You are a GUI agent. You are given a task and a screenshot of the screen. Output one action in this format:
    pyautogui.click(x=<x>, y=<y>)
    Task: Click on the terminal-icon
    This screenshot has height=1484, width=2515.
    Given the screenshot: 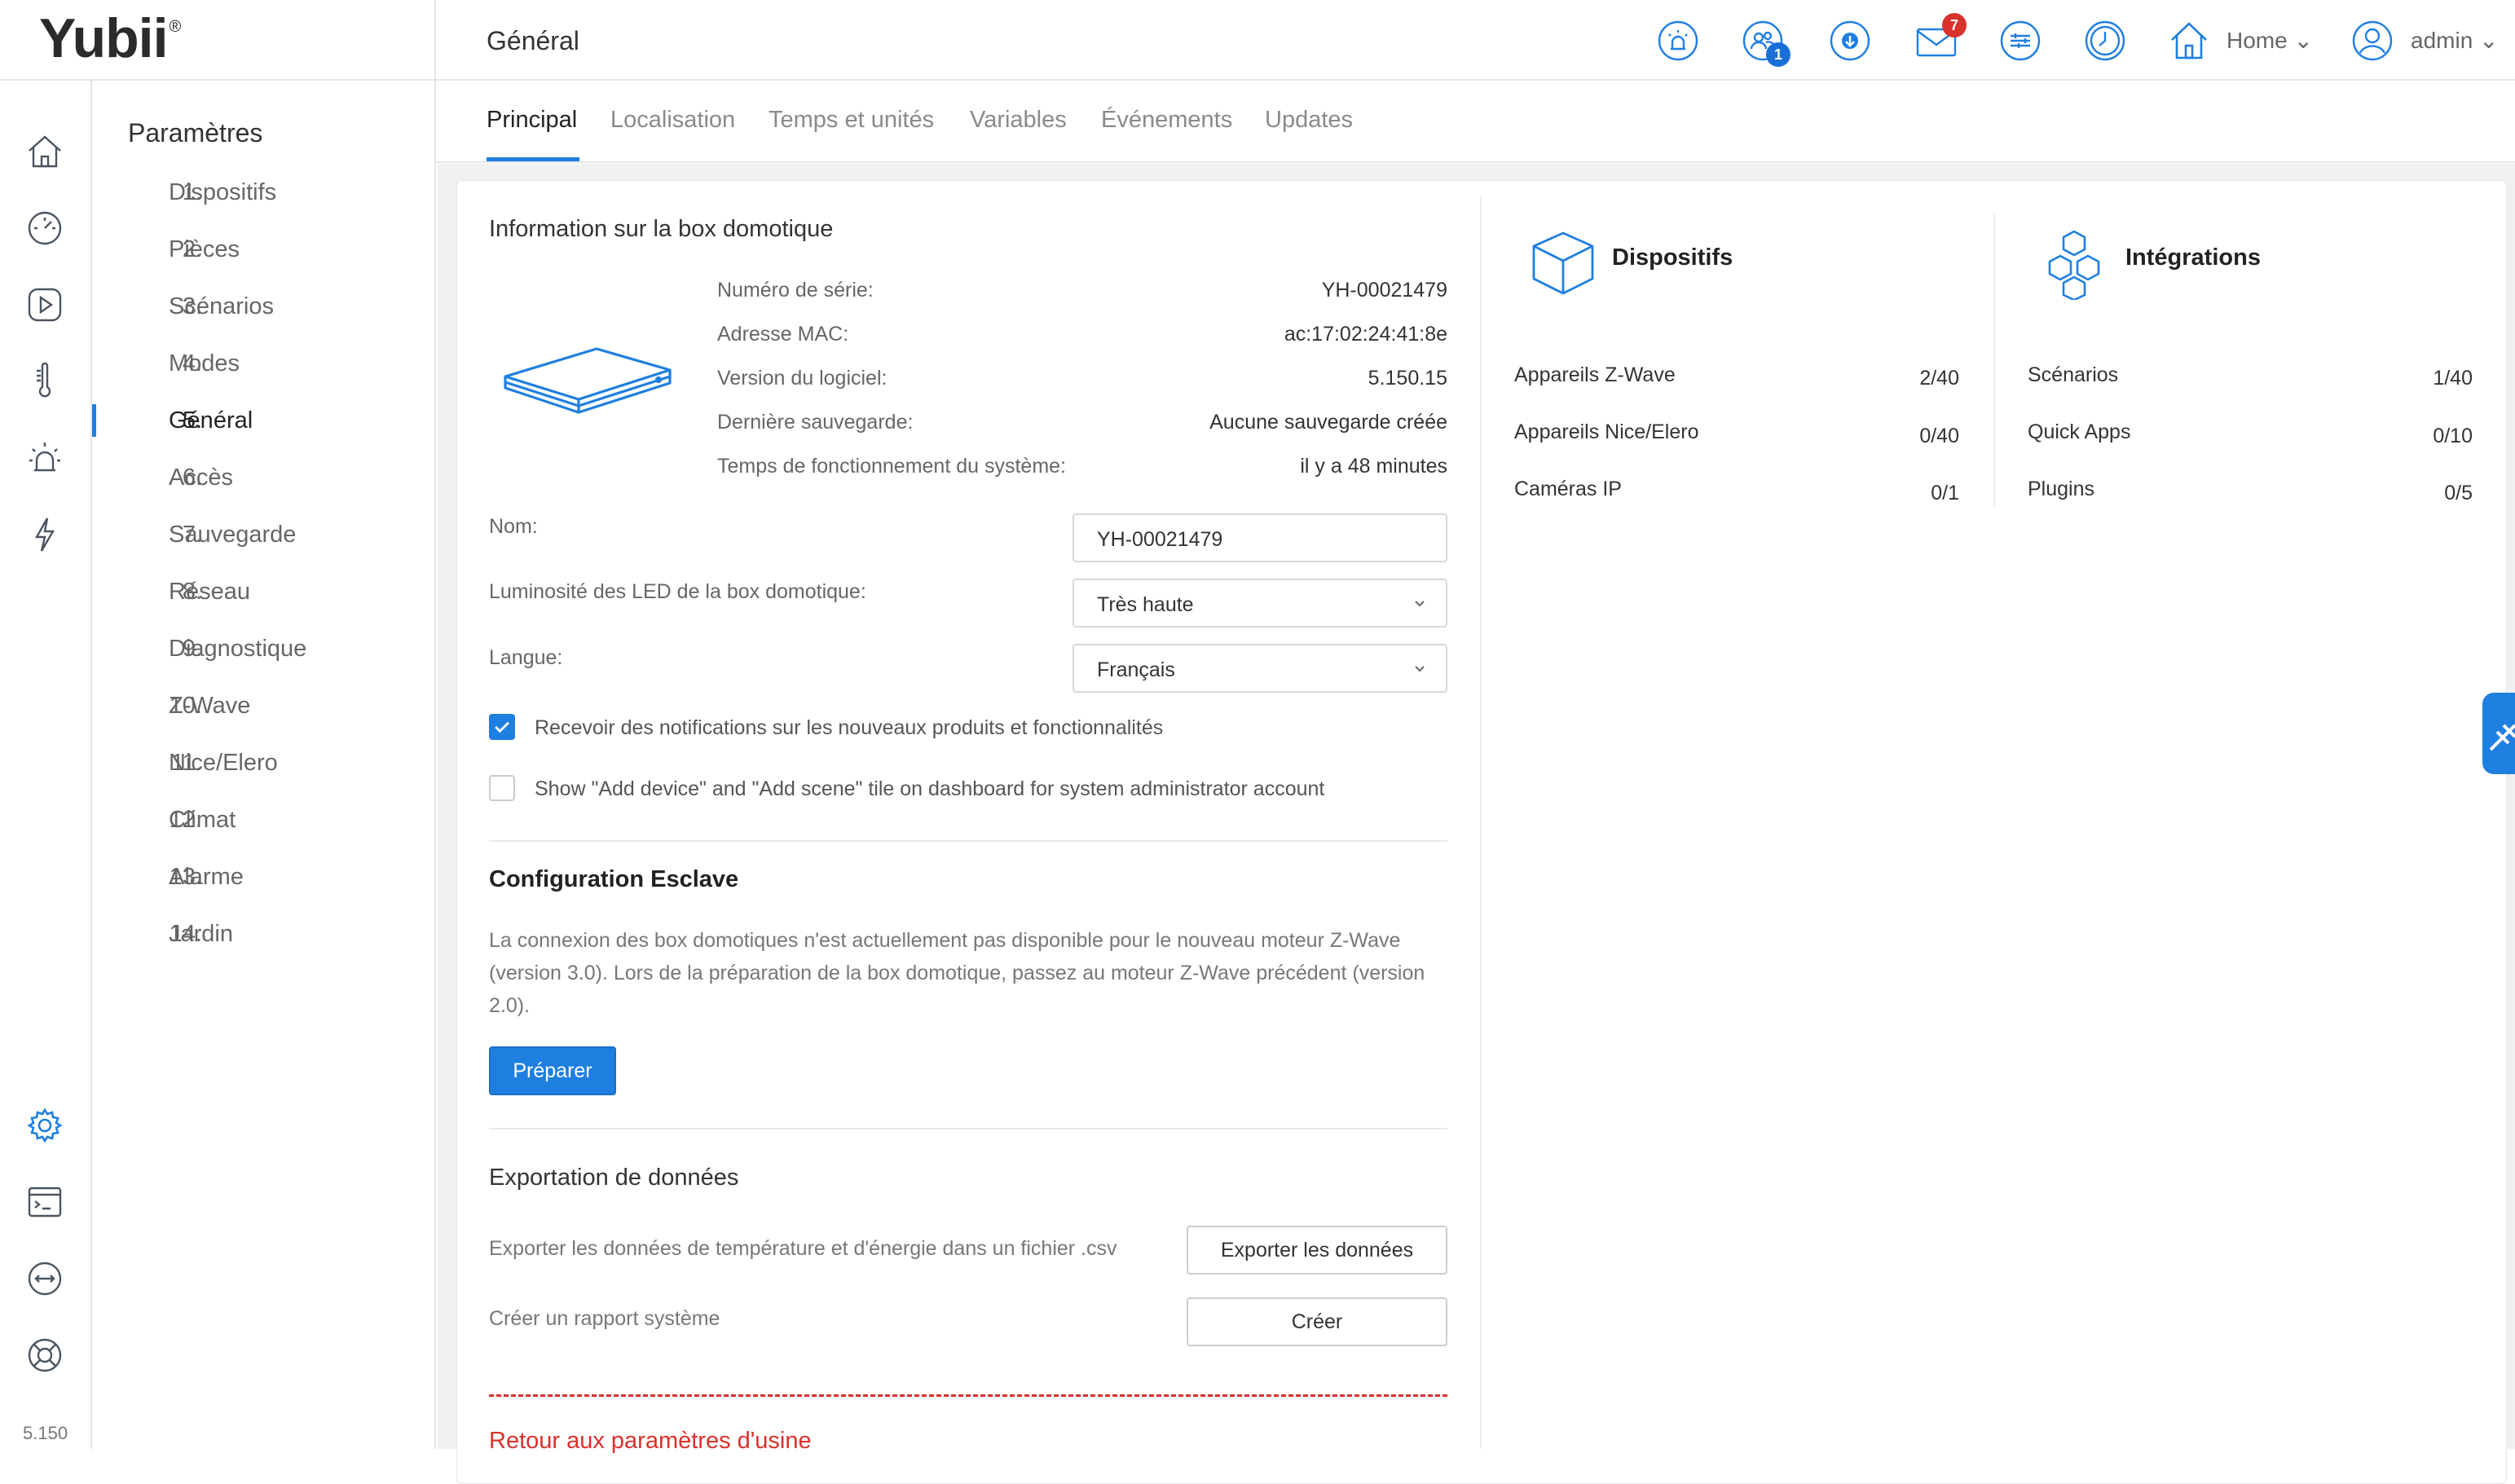 What is the action you would take?
    pyautogui.click(x=45, y=1202)
    